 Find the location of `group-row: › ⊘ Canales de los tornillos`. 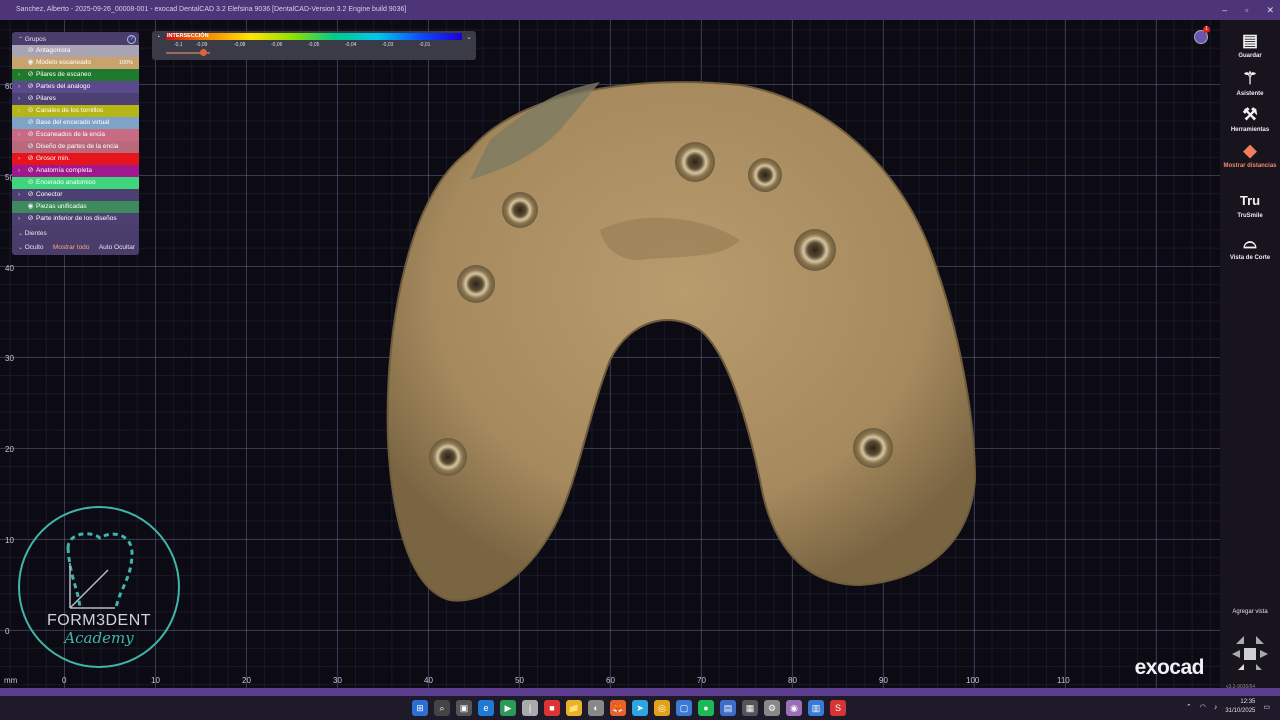

group-row: › ⊘ Canales de los tornillos is located at coordinates (75, 111).